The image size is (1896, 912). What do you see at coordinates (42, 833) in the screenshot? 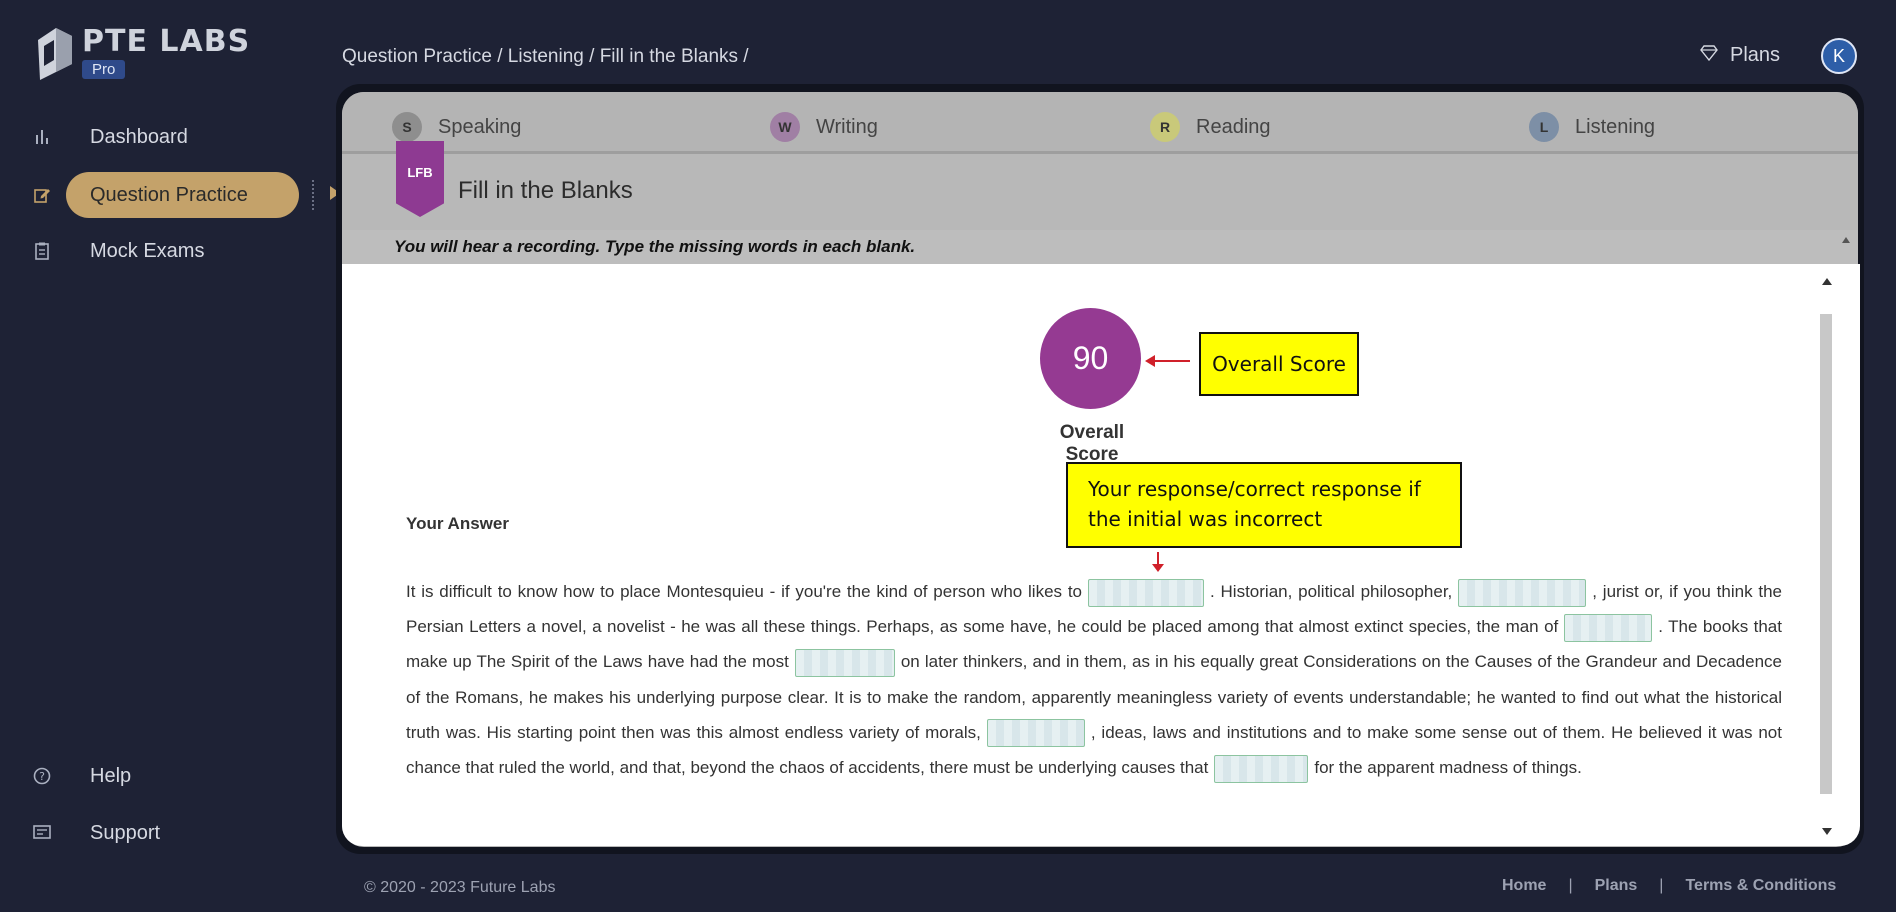
I see `support-icon` at bounding box center [42, 833].